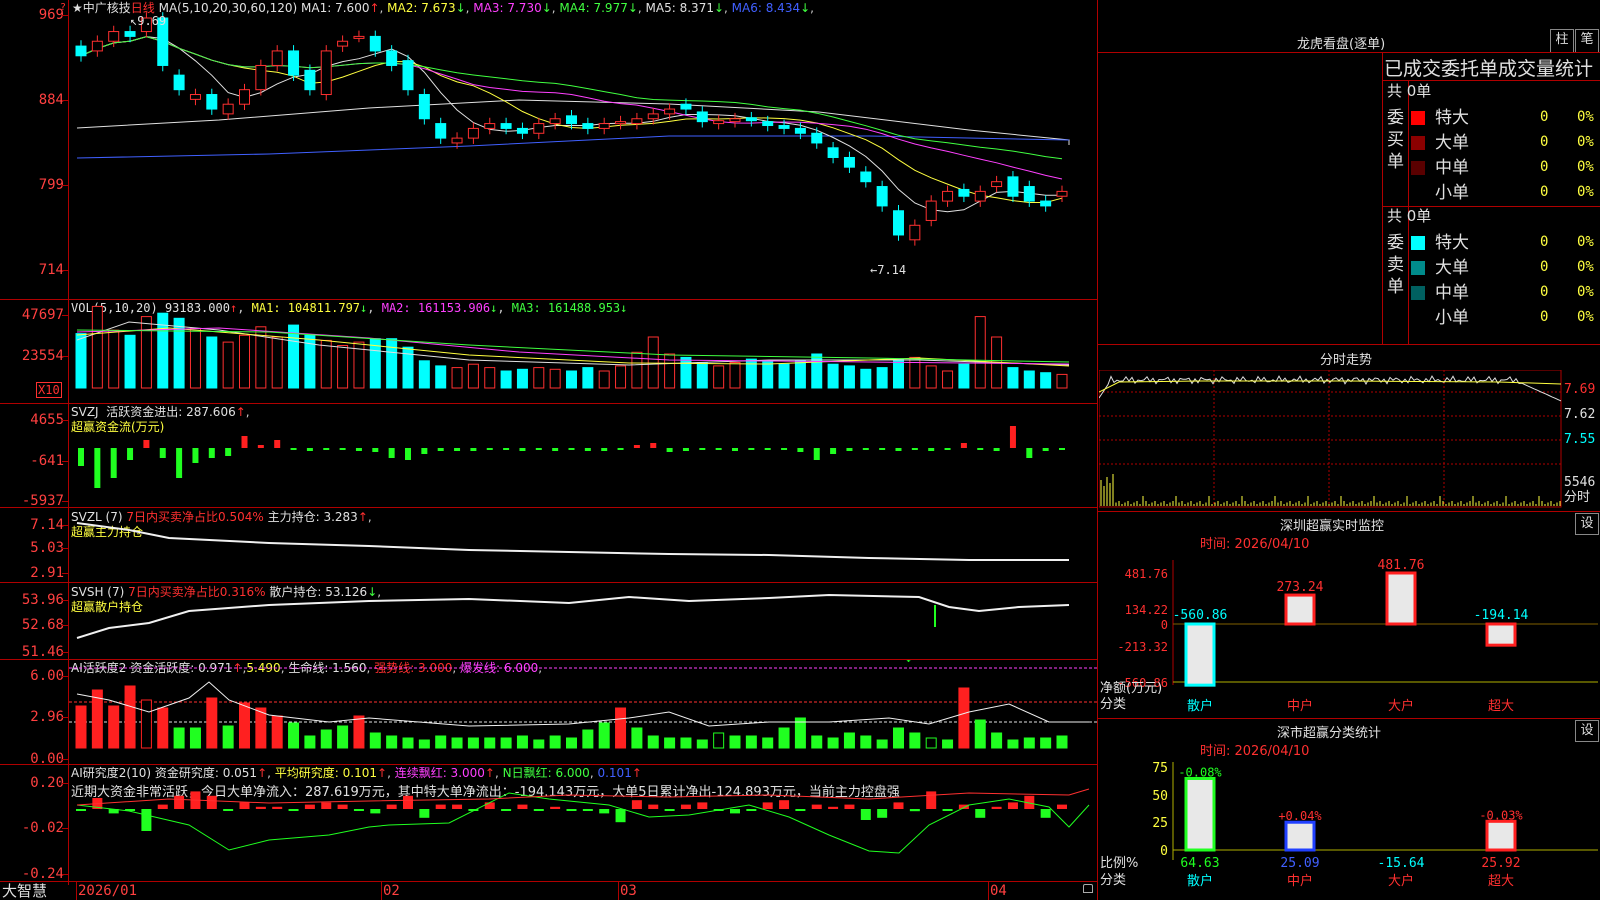 The image size is (1600, 900). Describe the element at coordinates (583, 712) in the screenshot. I see `ai-activity-chart: ↓` at that location.